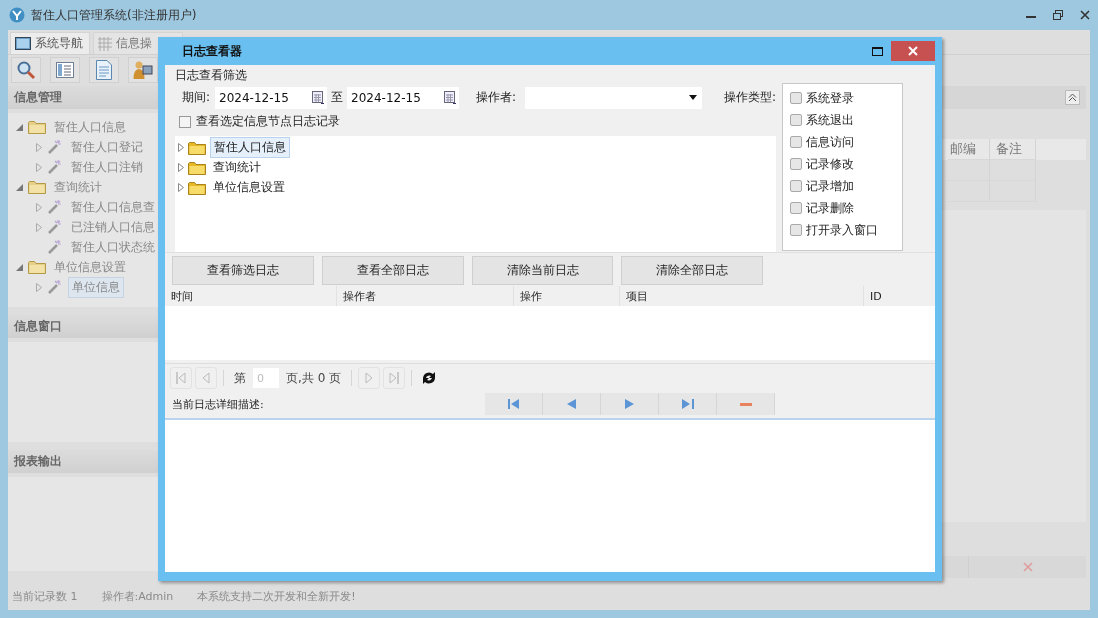 This screenshot has width=1098, height=618. I want to click on action-button: 清除全部日志, so click(692, 270).